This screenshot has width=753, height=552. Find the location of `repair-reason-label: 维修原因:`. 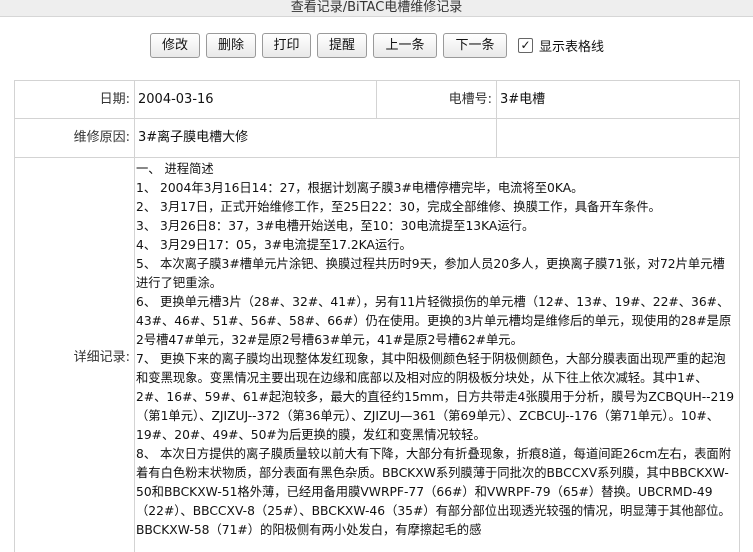

repair-reason-label: 维修原因: is located at coordinates (101, 137).